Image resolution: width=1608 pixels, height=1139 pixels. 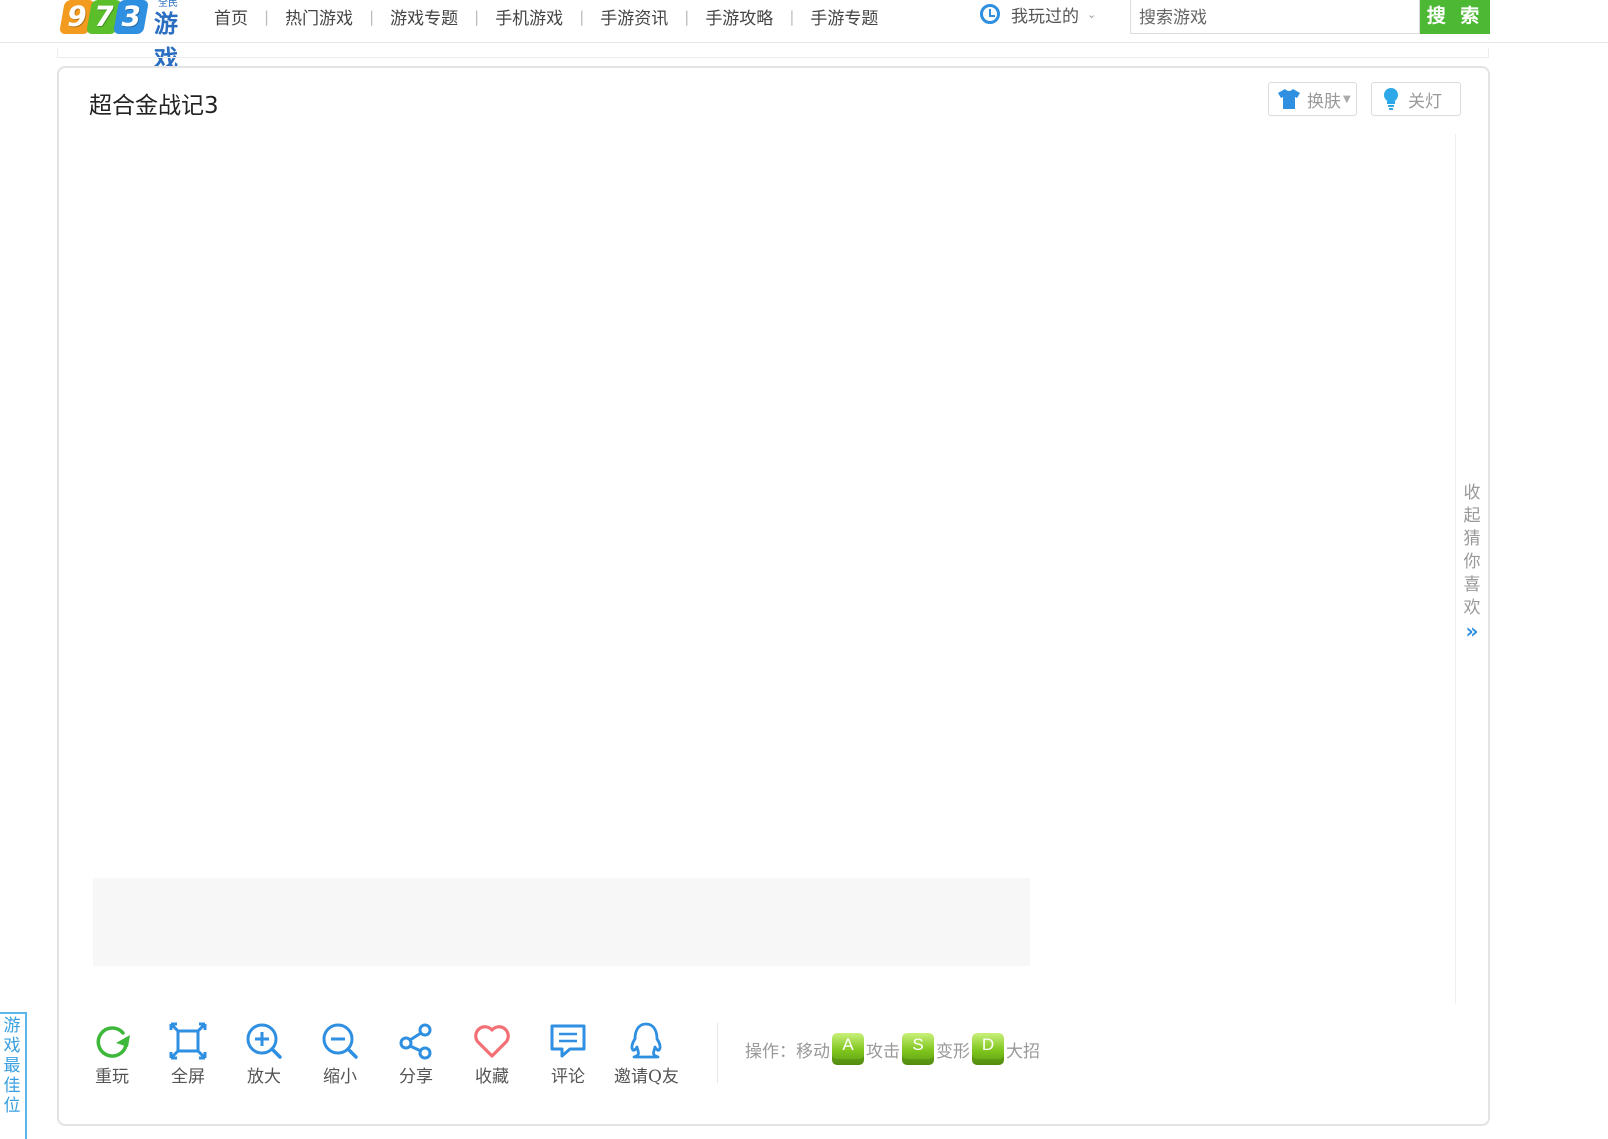 I want to click on control-ultimate-label: 大招, so click(x=1023, y=1051).